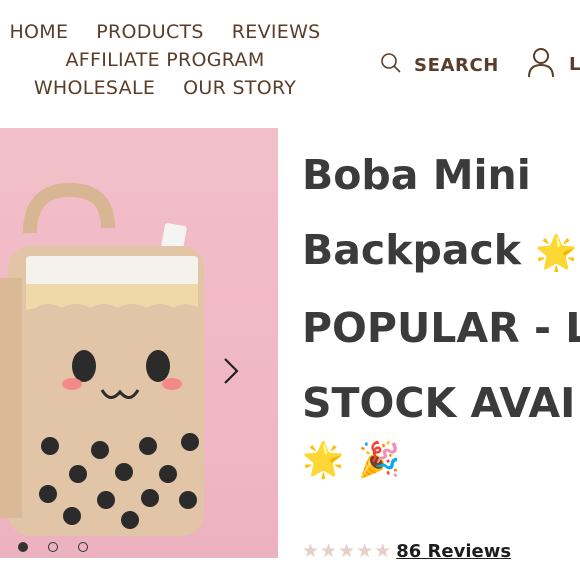  I want to click on nav-link-reviews: REVIEWS, so click(276, 32).